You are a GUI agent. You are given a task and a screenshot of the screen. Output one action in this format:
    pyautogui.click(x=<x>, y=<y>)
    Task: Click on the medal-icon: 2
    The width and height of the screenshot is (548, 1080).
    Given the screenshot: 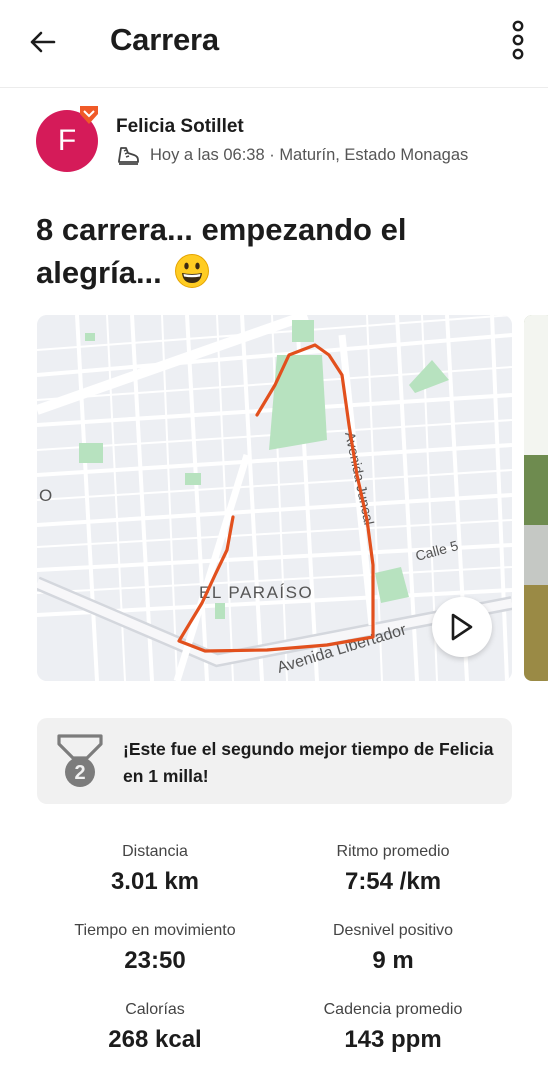 What is the action you would take?
    pyautogui.click(x=80, y=760)
    